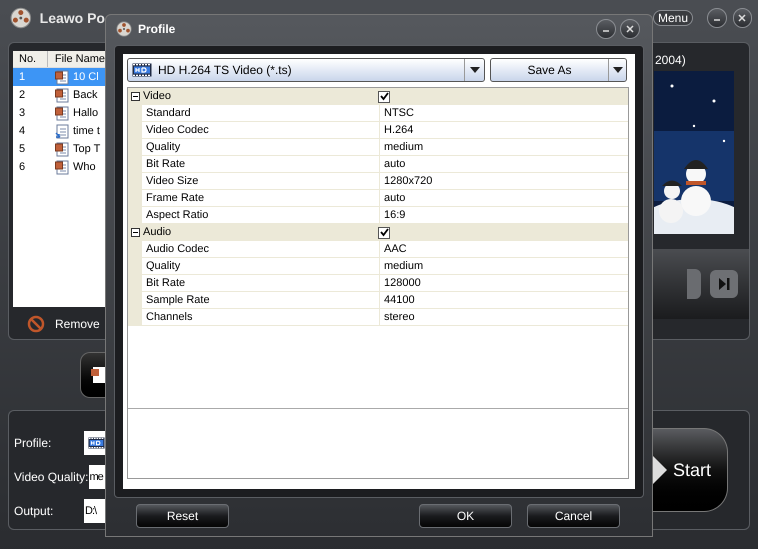  Describe the element at coordinates (85, 95) in the screenshot. I see `file-name: Back` at that location.